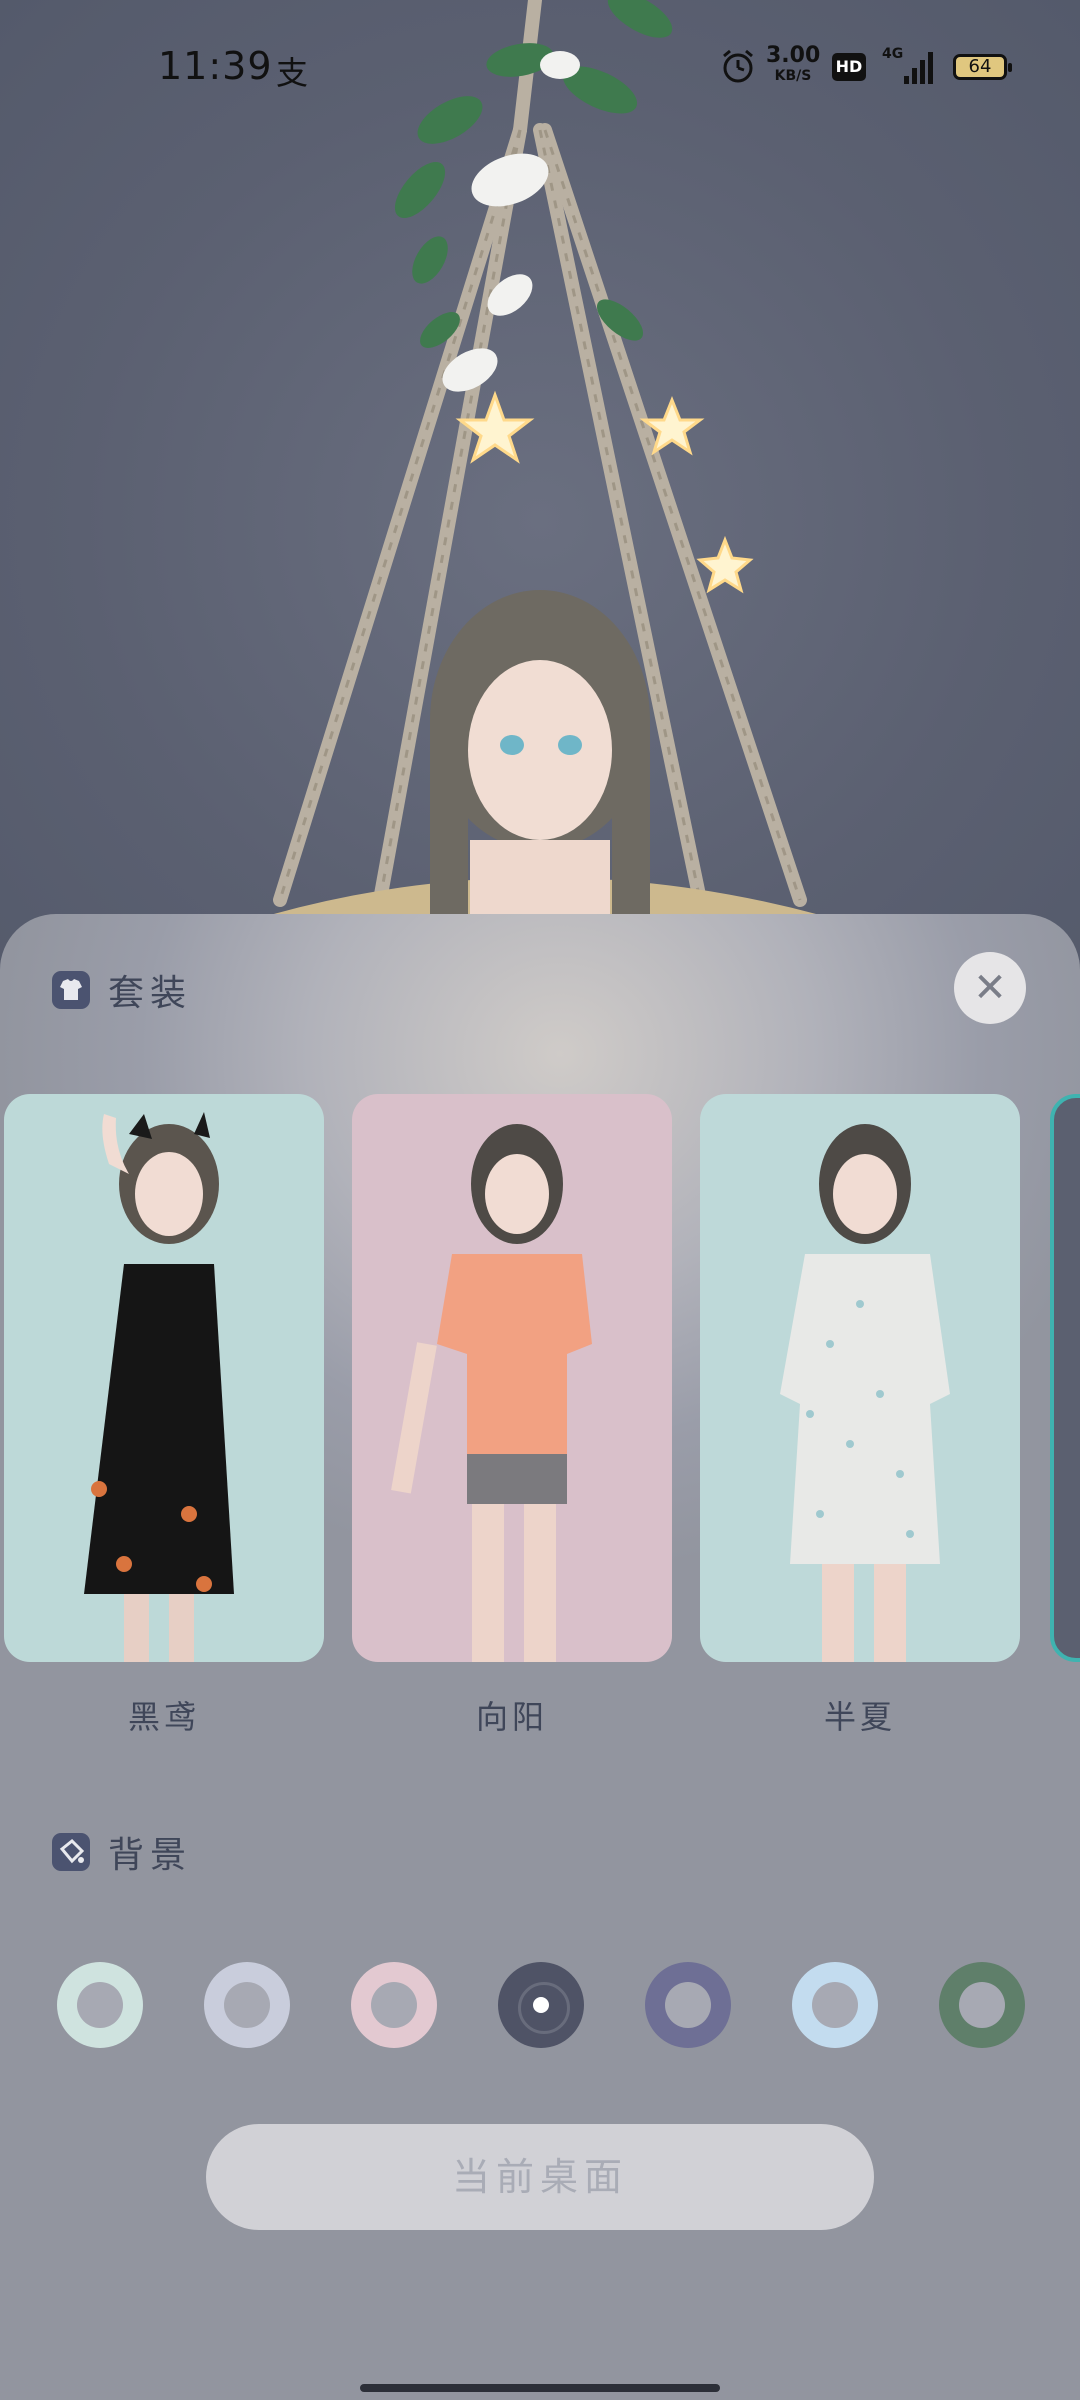 This screenshot has width=1080, height=2400. What do you see at coordinates (793, 55) in the screenshot?
I see `network-speed-value: 3.00` at bounding box center [793, 55].